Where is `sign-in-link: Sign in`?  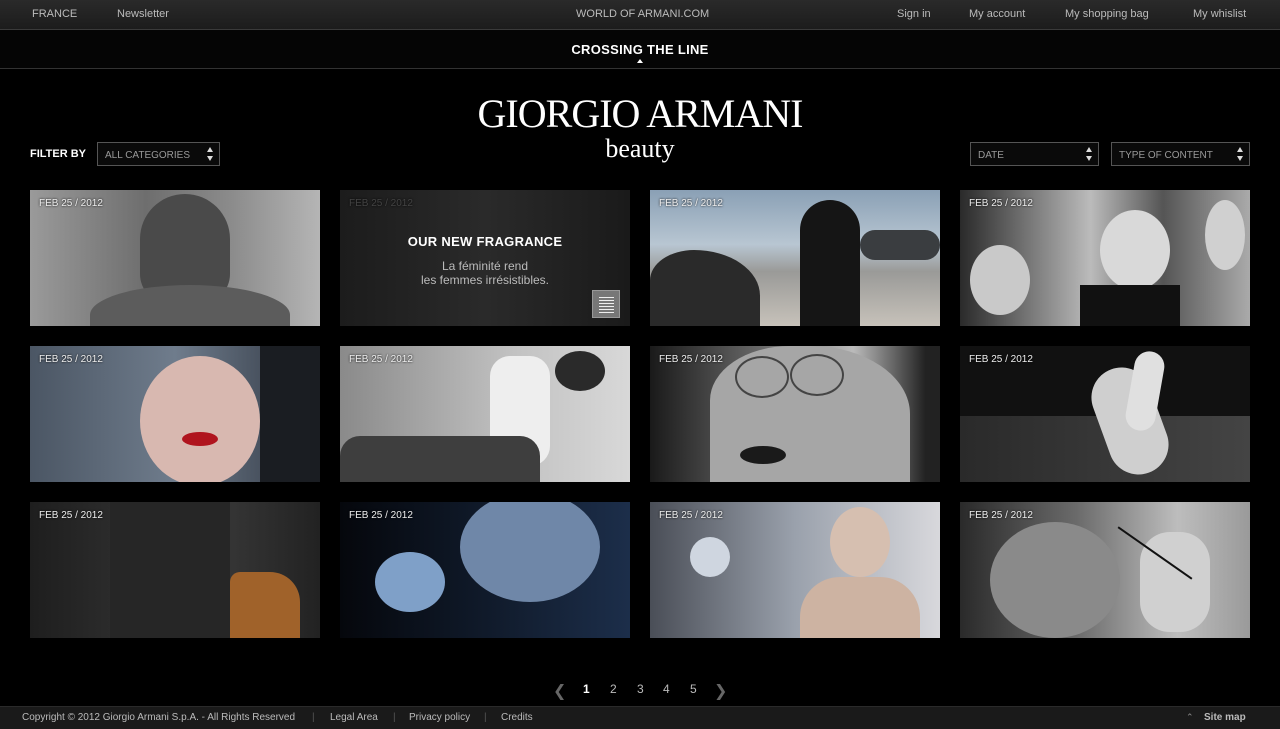 sign-in-link: Sign in is located at coordinates (914, 14).